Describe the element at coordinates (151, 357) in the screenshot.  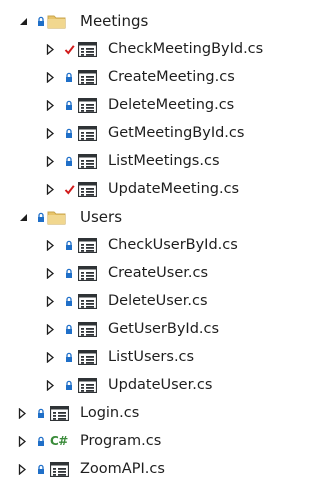
I see `file-name: ListUsers.cs` at that location.